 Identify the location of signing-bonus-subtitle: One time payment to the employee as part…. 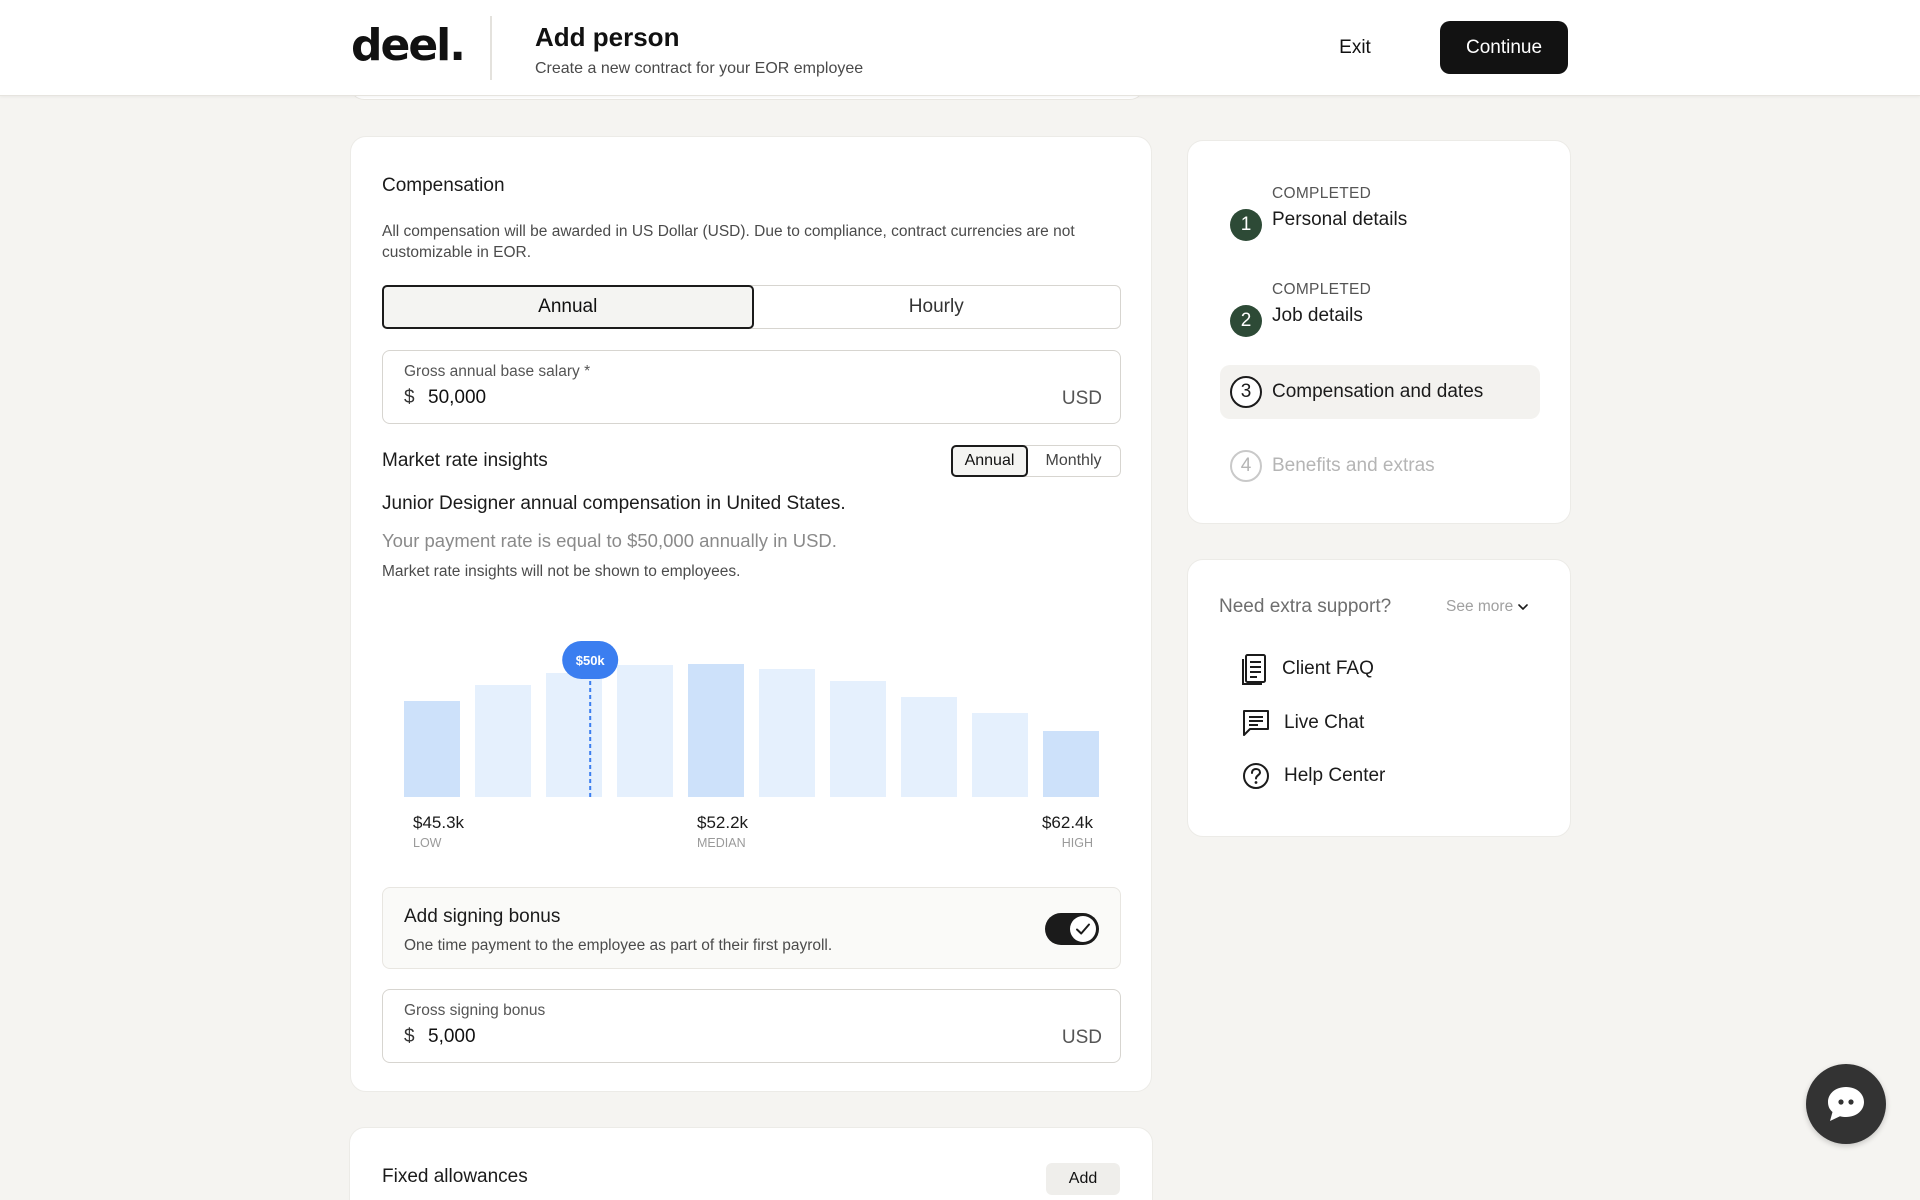
(618, 945).